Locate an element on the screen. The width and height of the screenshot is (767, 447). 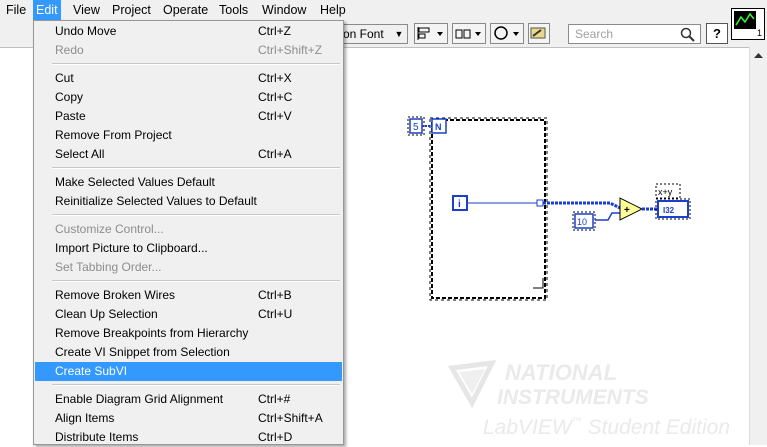
iteration-terminal: i is located at coordinates (460, 203).